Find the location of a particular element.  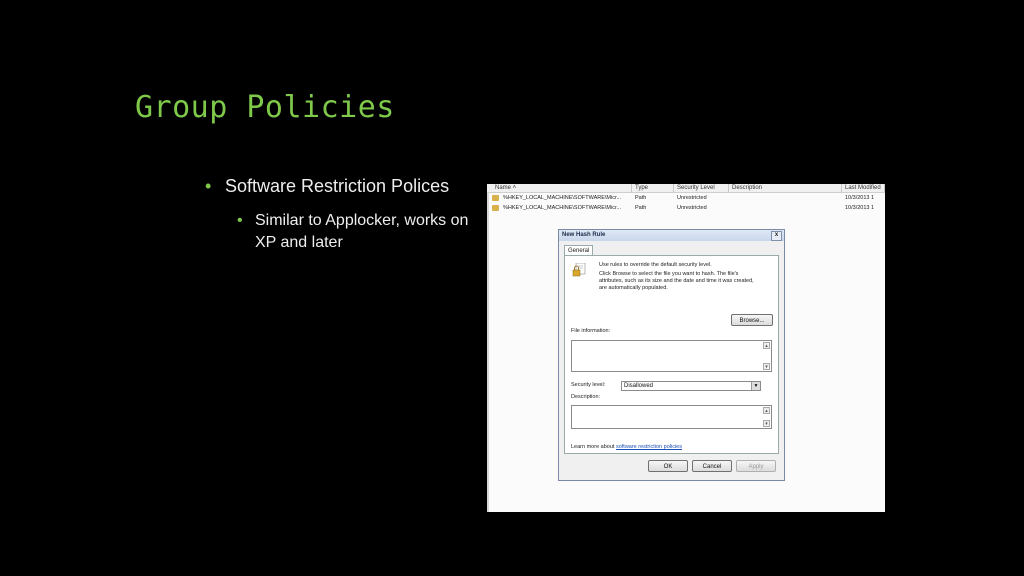

file-info-field: ▴ ▾ is located at coordinates (671, 356).